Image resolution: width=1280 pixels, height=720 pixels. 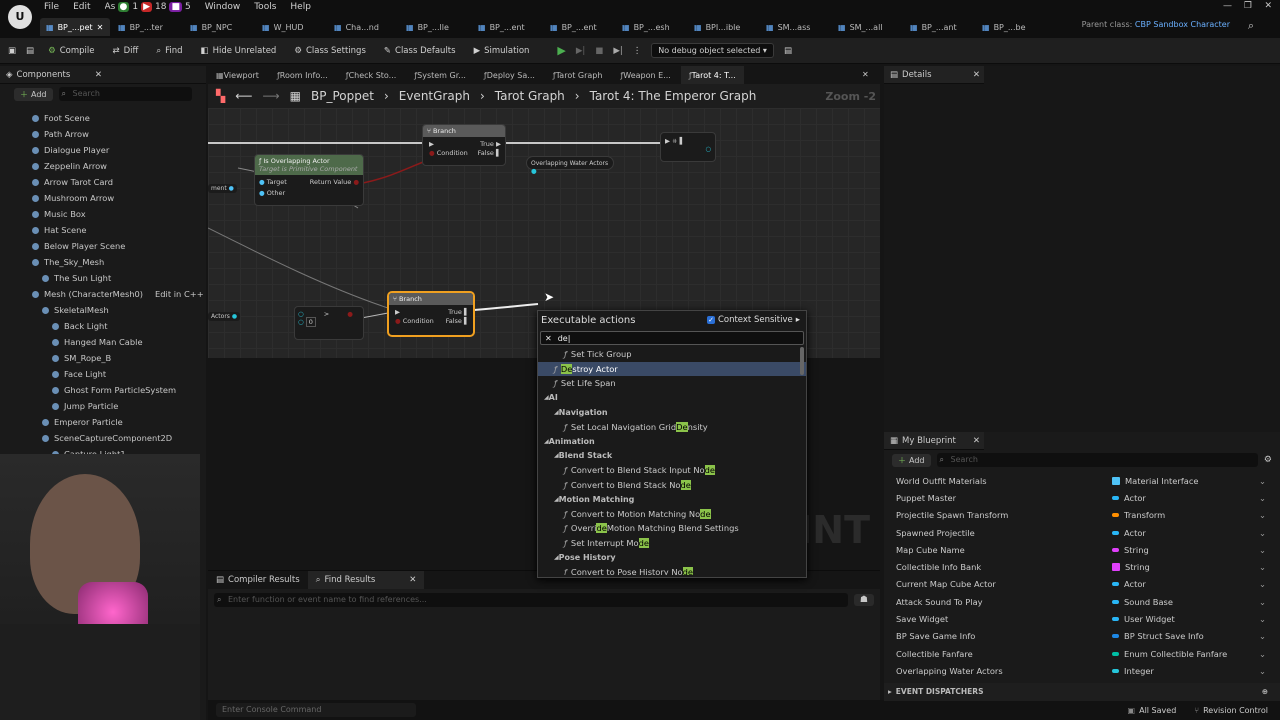 What do you see at coordinates (723, 27) in the screenshot?
I see `doc-tab: ▦ BPI...ible` at bounding box center [723, 27].